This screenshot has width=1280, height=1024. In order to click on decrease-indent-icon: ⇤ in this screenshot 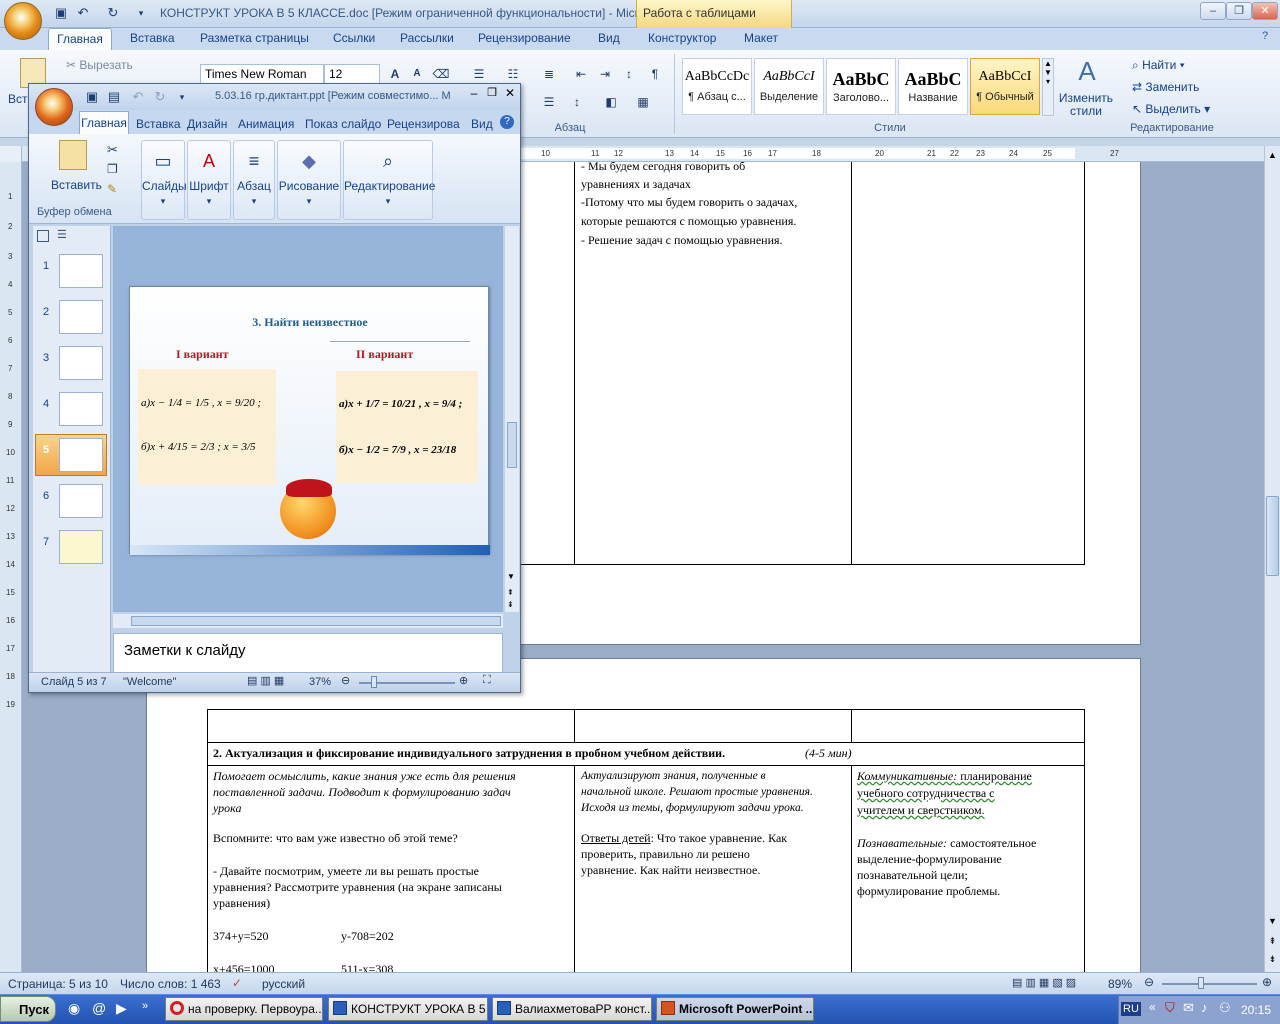, I will do `click(581, 74)`.